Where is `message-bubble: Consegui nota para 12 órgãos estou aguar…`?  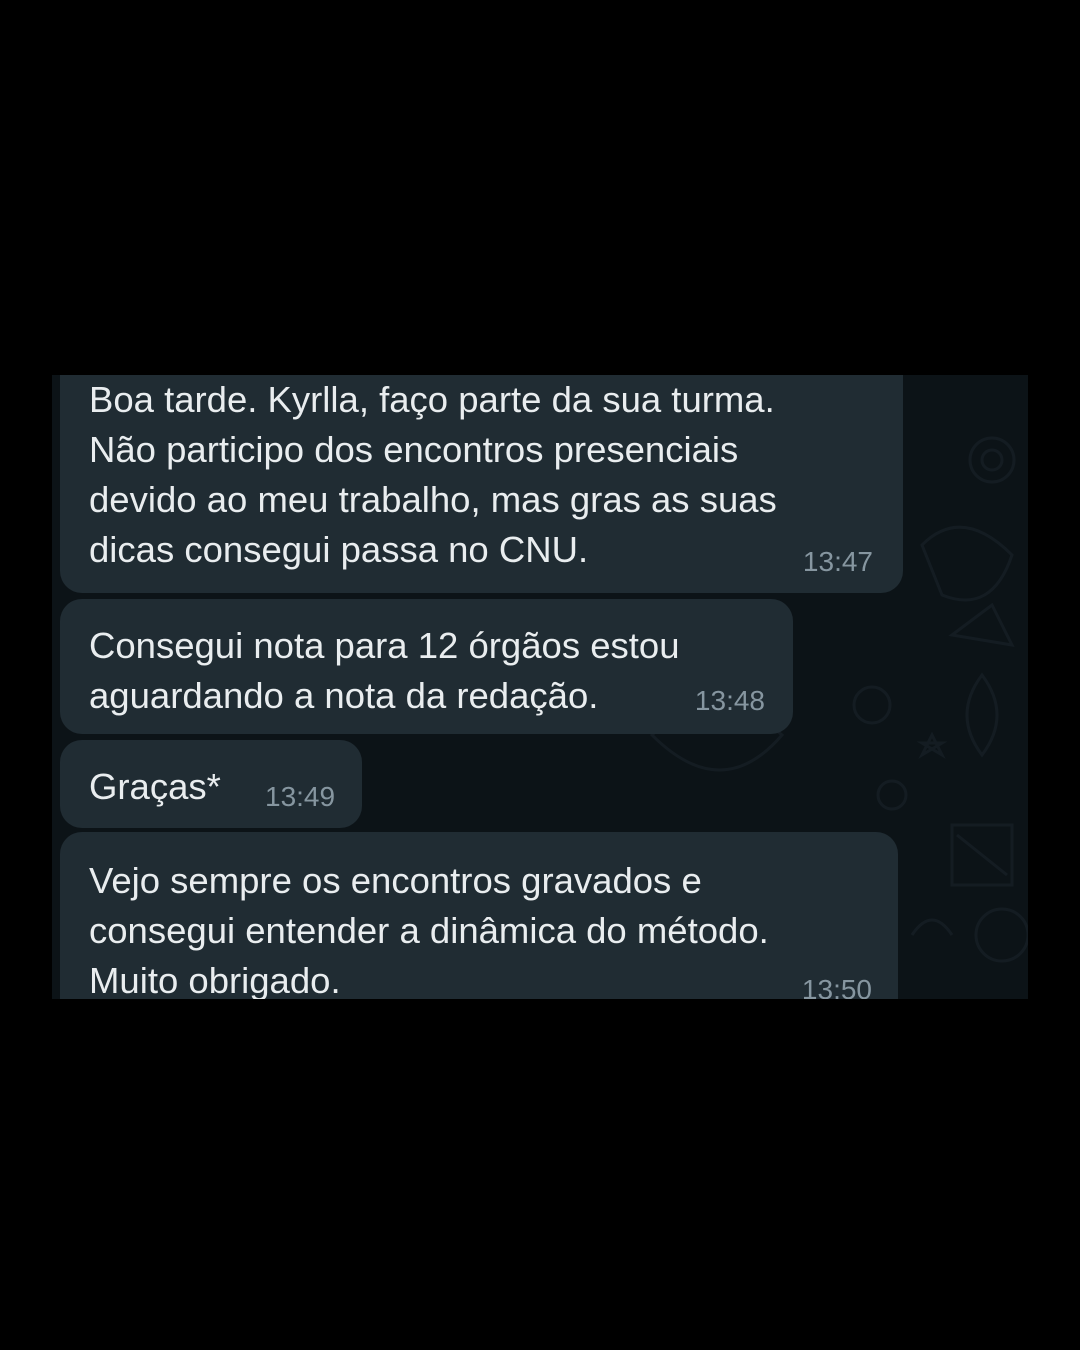
message-bubble: Consegui nota para 12 órgãos estou aguar… is located at coordinates (426, 666).